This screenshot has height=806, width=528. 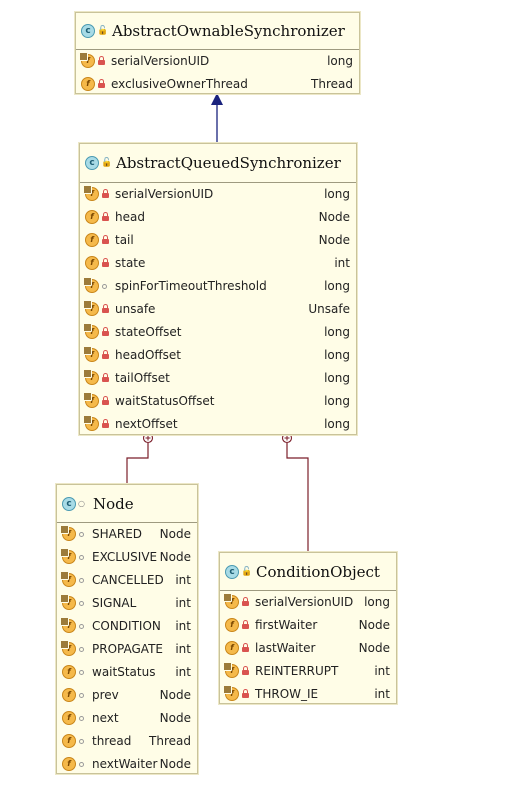 What do you see at coordinates (148, 355) in the screenshot?
I see `field-name: headOffset` at bounding box center [148, 355].